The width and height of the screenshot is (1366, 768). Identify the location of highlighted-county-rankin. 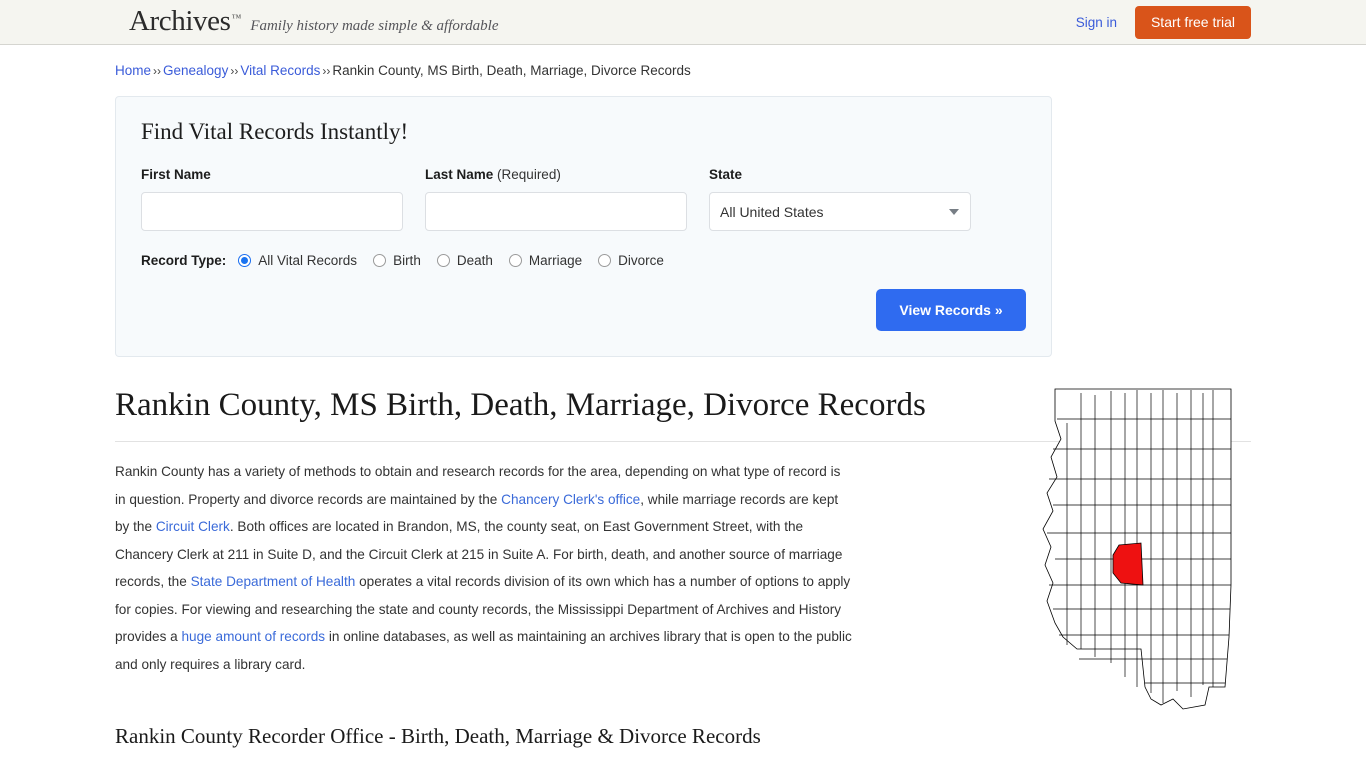
(1128, 564).